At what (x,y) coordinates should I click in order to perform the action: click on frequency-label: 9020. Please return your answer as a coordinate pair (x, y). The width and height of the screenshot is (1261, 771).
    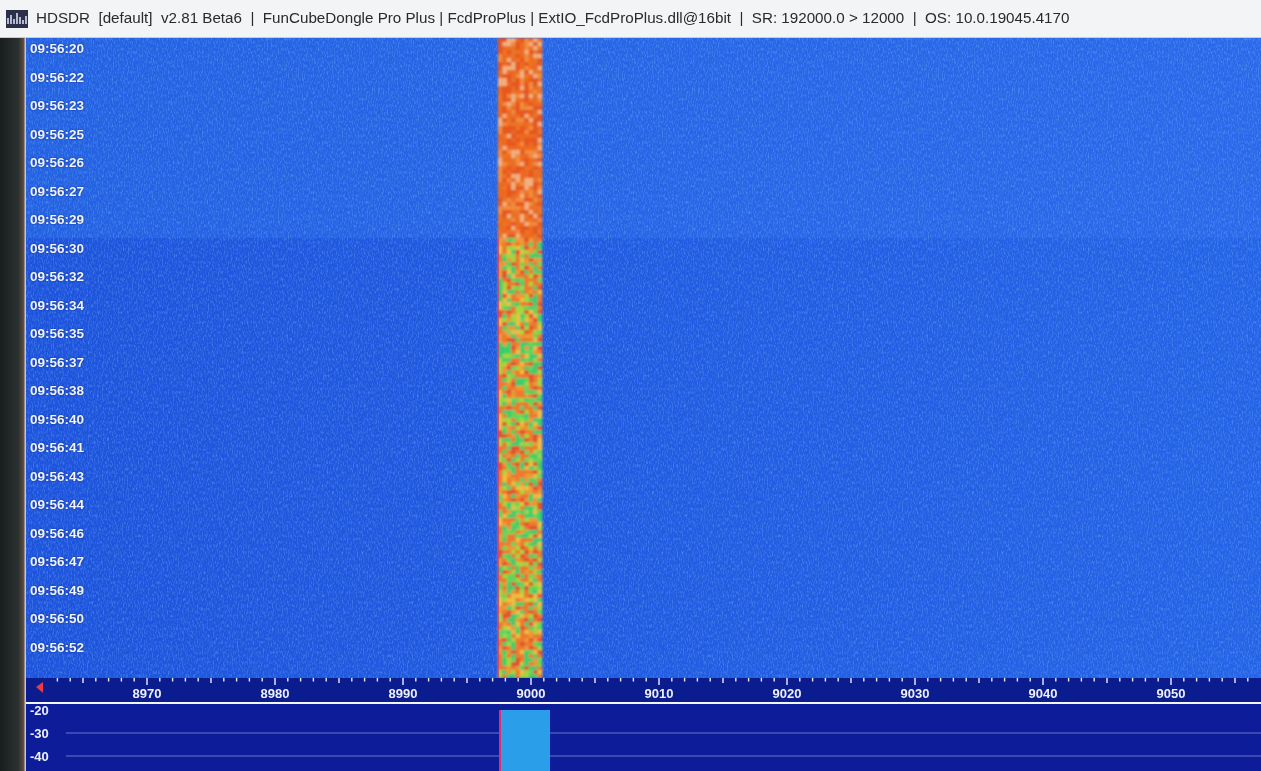
    Looking at the image, I should click on (787, 693).